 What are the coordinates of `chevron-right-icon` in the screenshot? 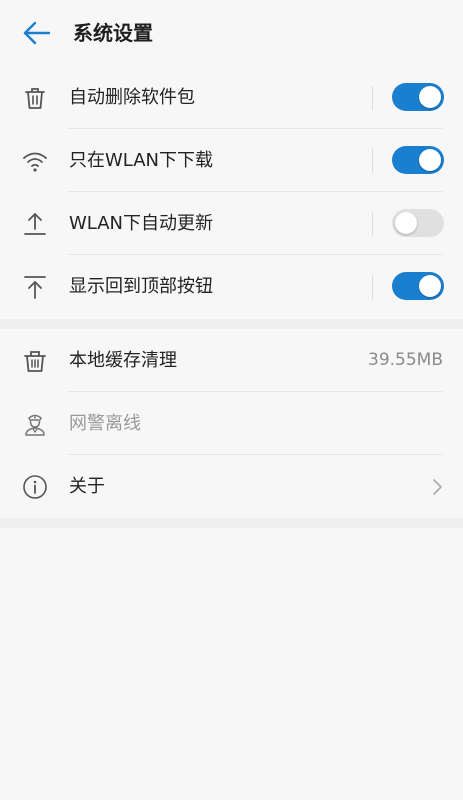 It's located at (437, 487).